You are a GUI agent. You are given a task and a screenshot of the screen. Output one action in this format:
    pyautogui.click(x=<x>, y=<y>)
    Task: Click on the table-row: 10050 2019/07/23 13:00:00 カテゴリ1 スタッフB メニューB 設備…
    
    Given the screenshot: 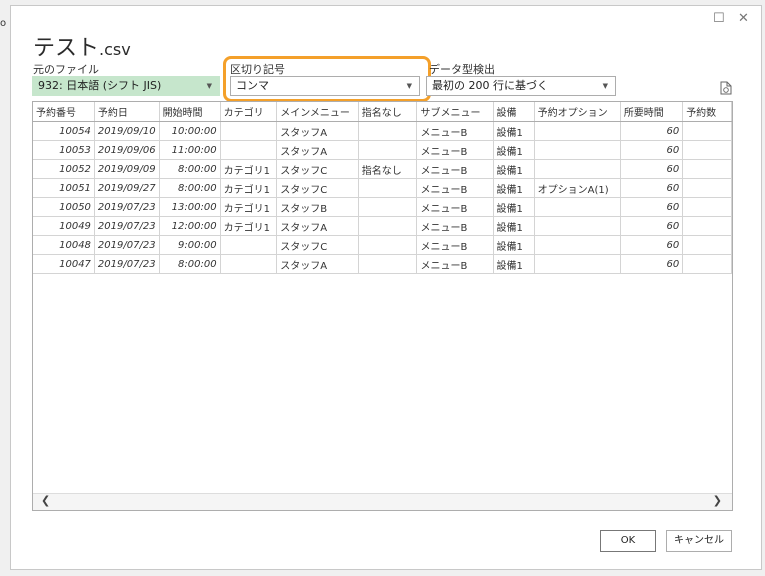 What is the action you would take?
    pyautogui.click(x=382, y=207)
    